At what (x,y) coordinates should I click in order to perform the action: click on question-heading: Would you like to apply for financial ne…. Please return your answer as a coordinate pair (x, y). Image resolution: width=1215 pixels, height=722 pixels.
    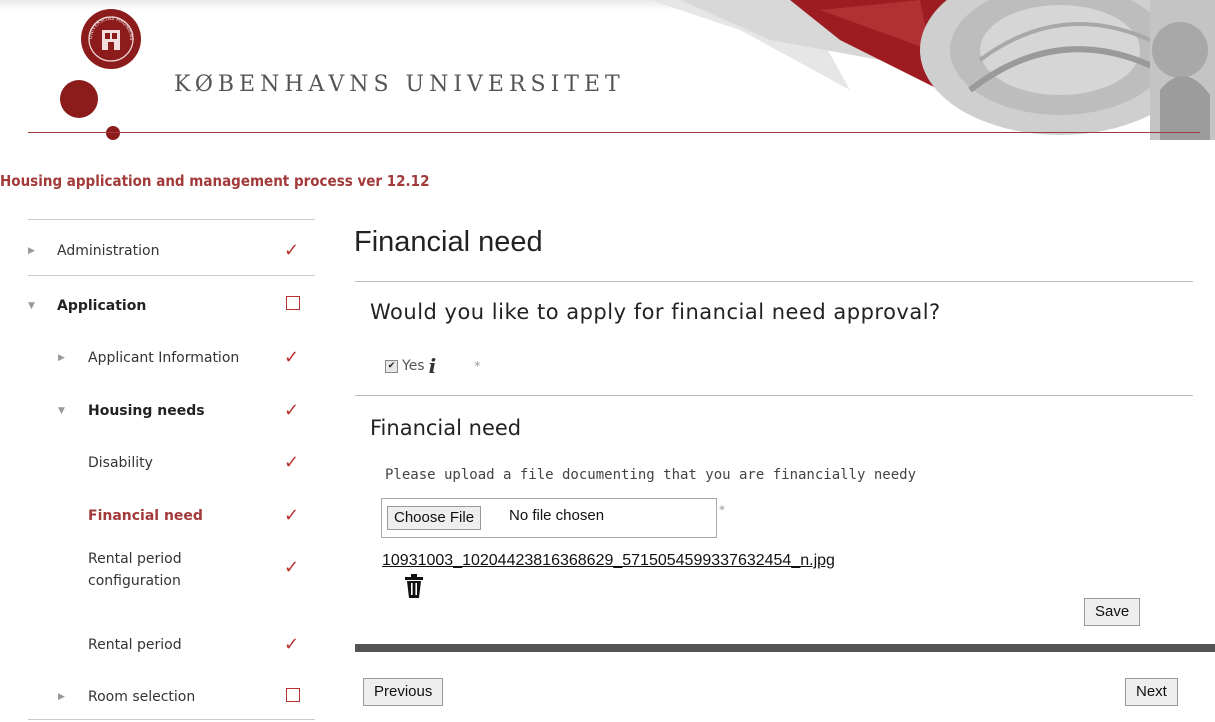
    Looking at the image, I should click on (655, 312).